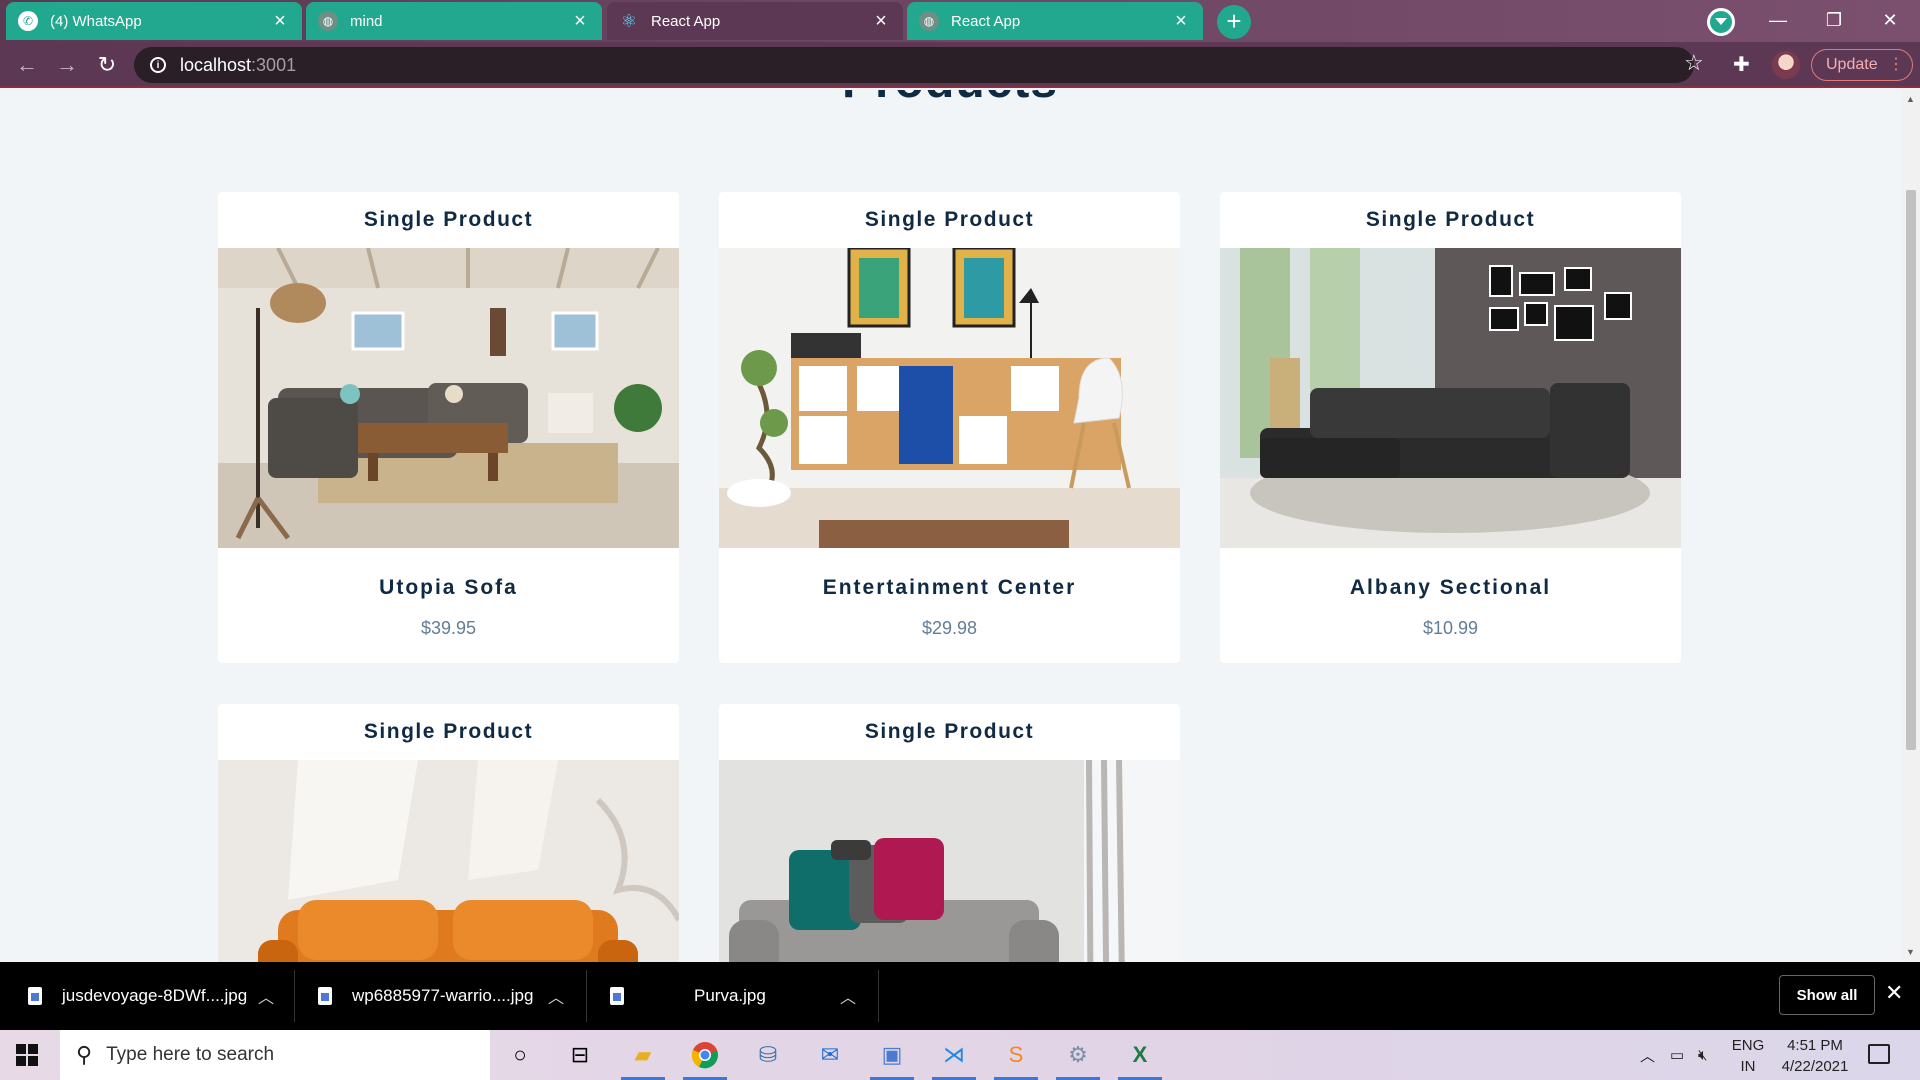 The height and width of the screenshot is (1080, 1920). Describe the element at coordinates (580, 1055) in the screenshot. I see `task-view-icon: ⊟` at that location.